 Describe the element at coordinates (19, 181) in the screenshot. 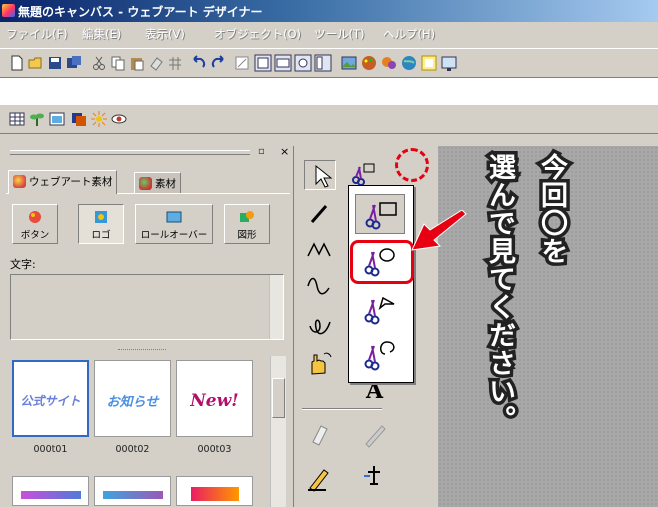

I see `webart-tab-icon` at that location.